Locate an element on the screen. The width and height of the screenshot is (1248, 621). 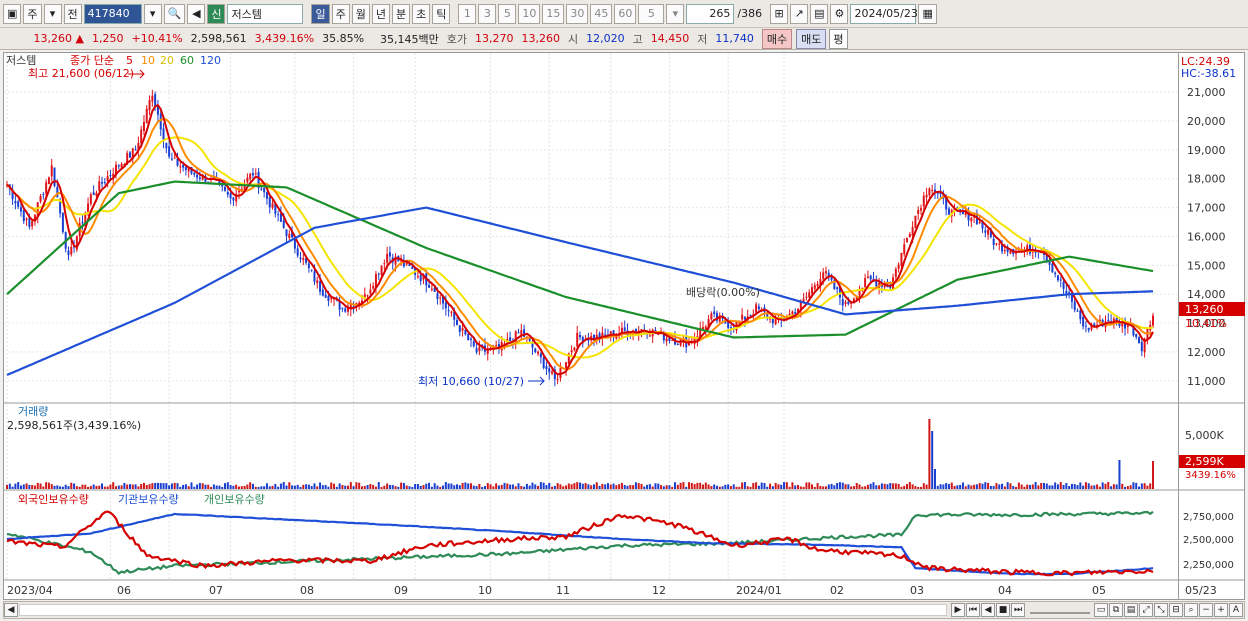
code-dropdown-icon: ▾ is located at coordinates (152, 13).